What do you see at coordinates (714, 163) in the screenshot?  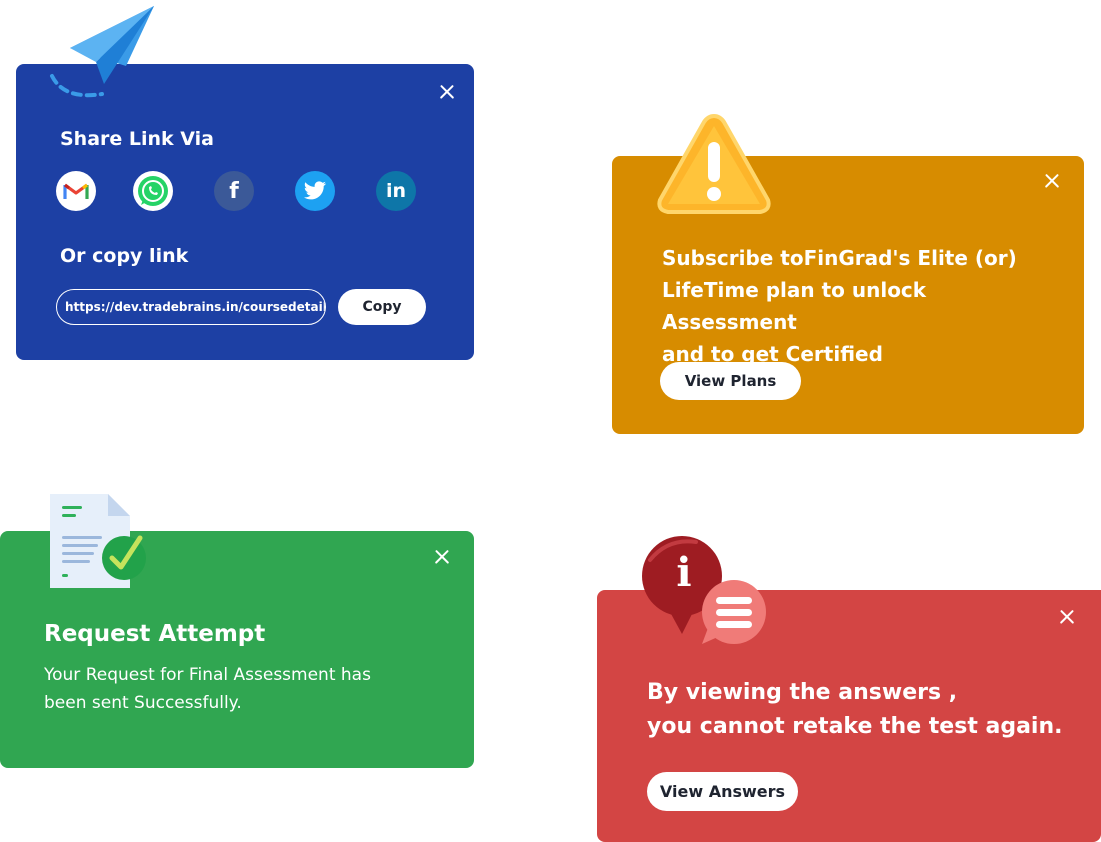 I see `warning-icon` at bounding box center [714, 163].